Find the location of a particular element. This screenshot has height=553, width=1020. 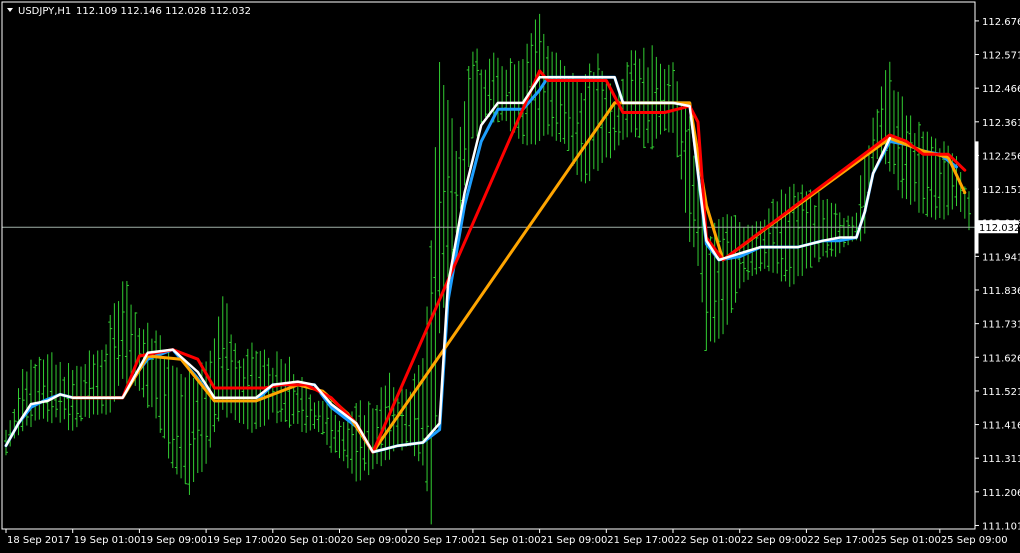

time-tick-label: 18 Sep 2017 is located at coordinates (38, 540).